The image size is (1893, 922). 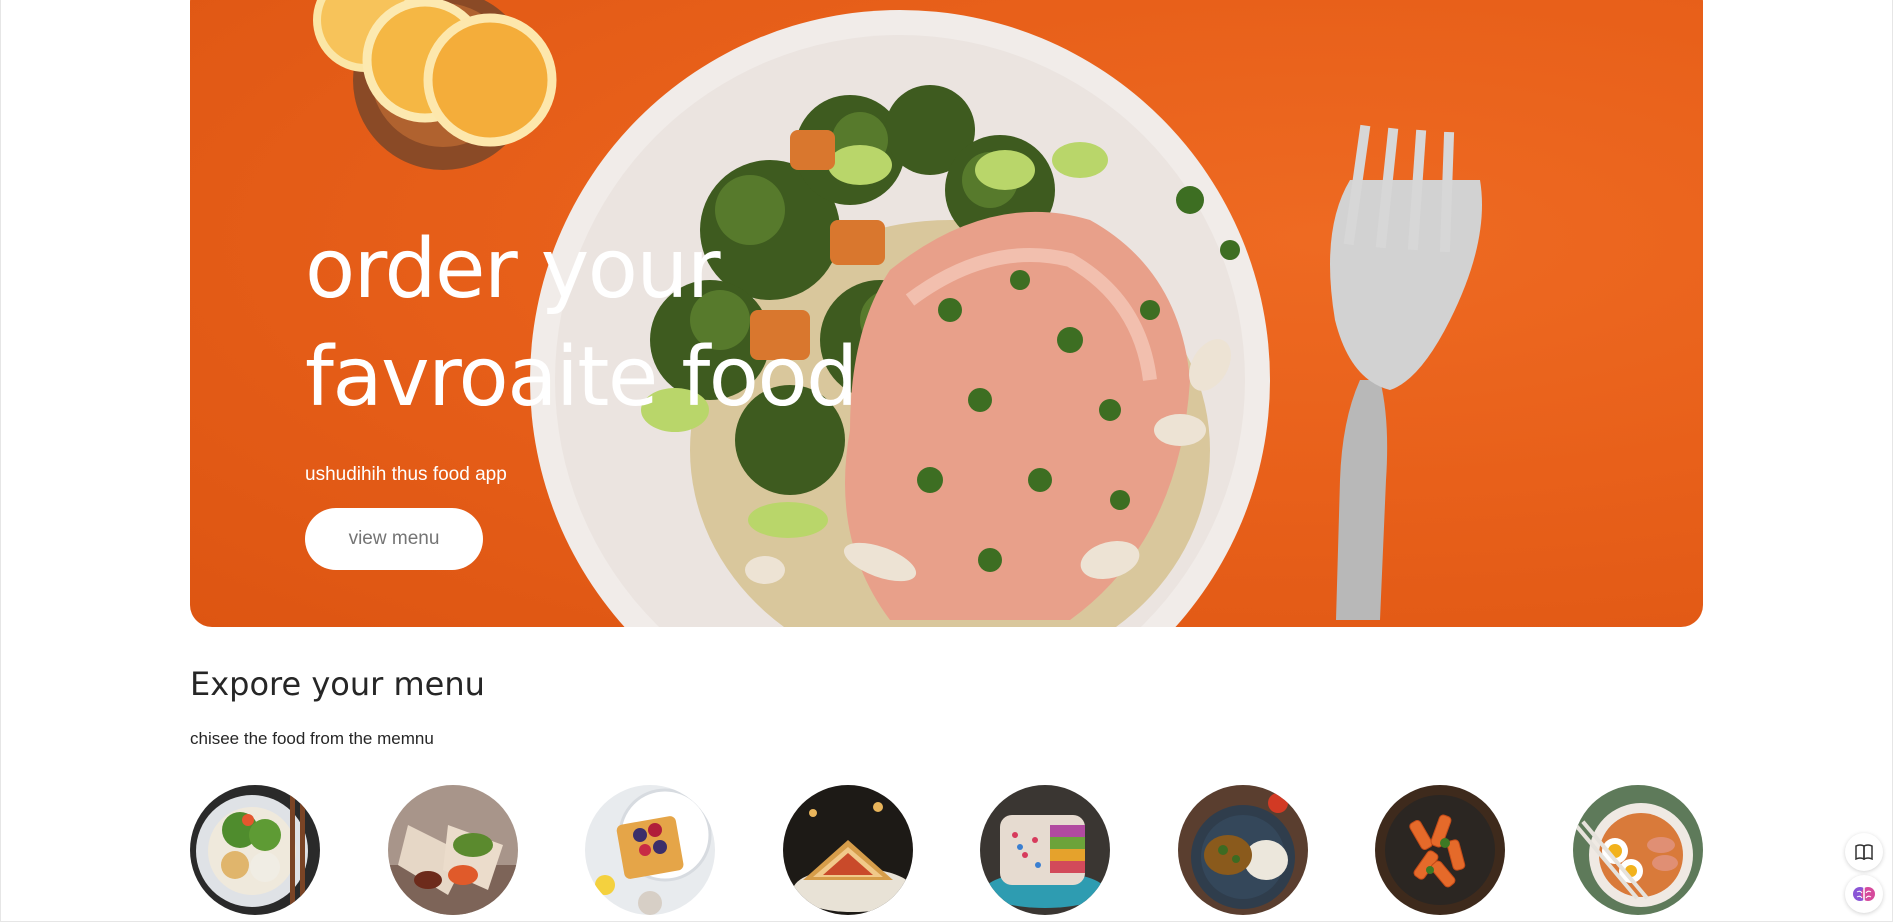 I want to click on menu-item-pure-veg, so click(x=1242, y=850).